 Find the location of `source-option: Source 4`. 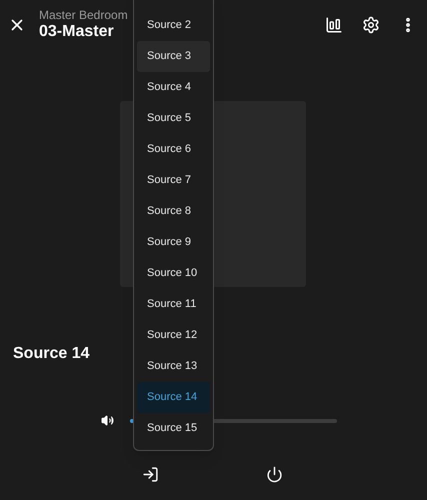

source-option: Source 4 is located at coordinates (173, 87).